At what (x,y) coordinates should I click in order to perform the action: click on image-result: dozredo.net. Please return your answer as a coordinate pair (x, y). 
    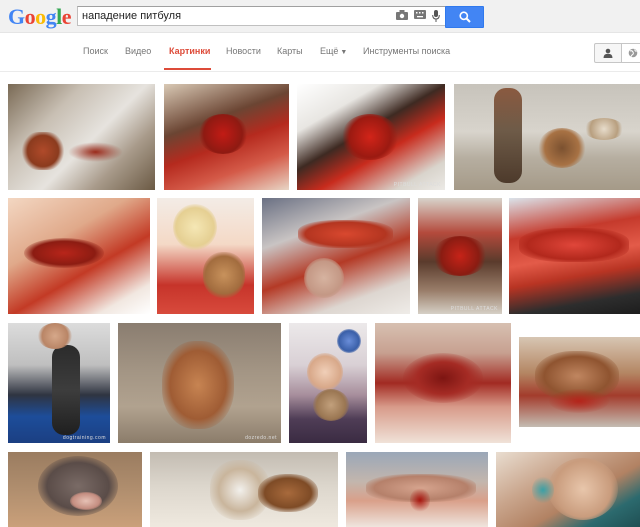
    Looking at the image, I should click on (199, 383).